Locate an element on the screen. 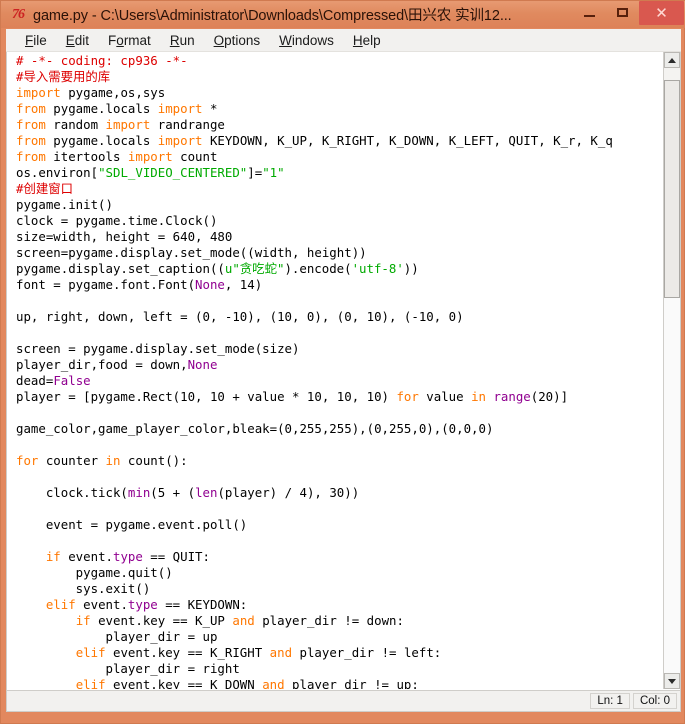 Image resolution: width=685 pixels, height=724 pixels. maximize-button is located at coordinates (622, 13).